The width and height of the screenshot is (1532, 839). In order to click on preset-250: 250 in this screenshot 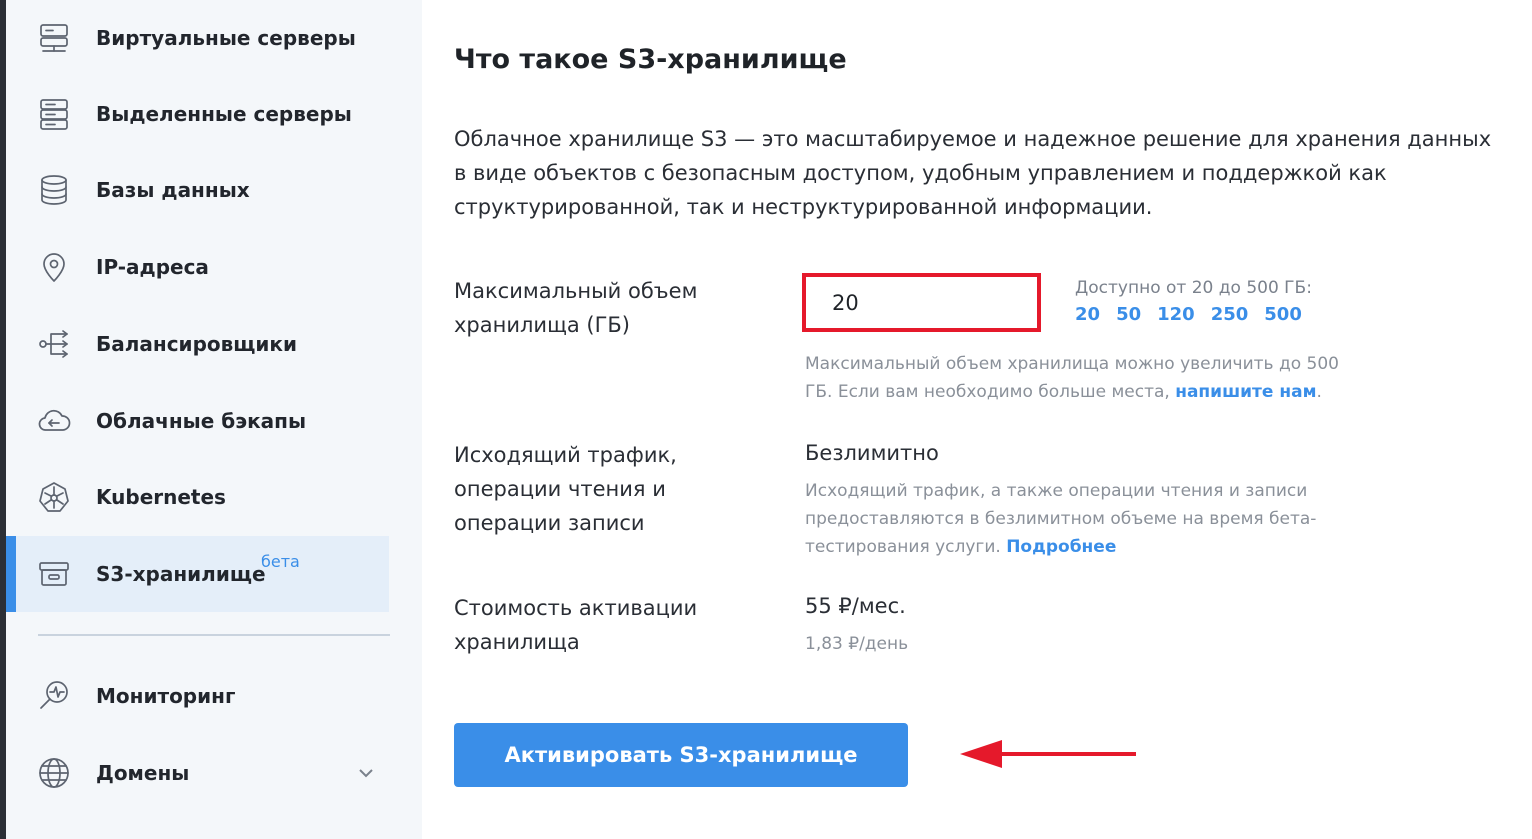, I will do `click(1230, 314)`.